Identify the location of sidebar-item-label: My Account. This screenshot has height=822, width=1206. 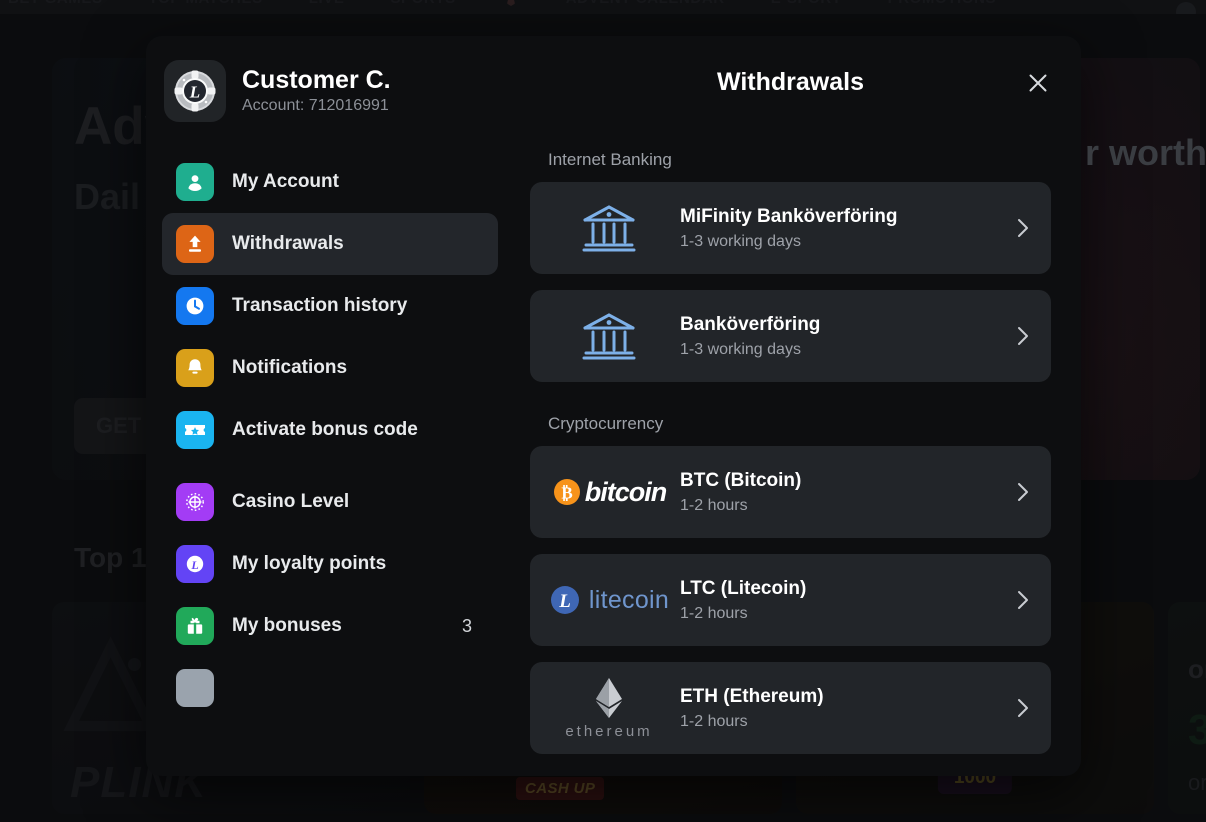
(285, 181).